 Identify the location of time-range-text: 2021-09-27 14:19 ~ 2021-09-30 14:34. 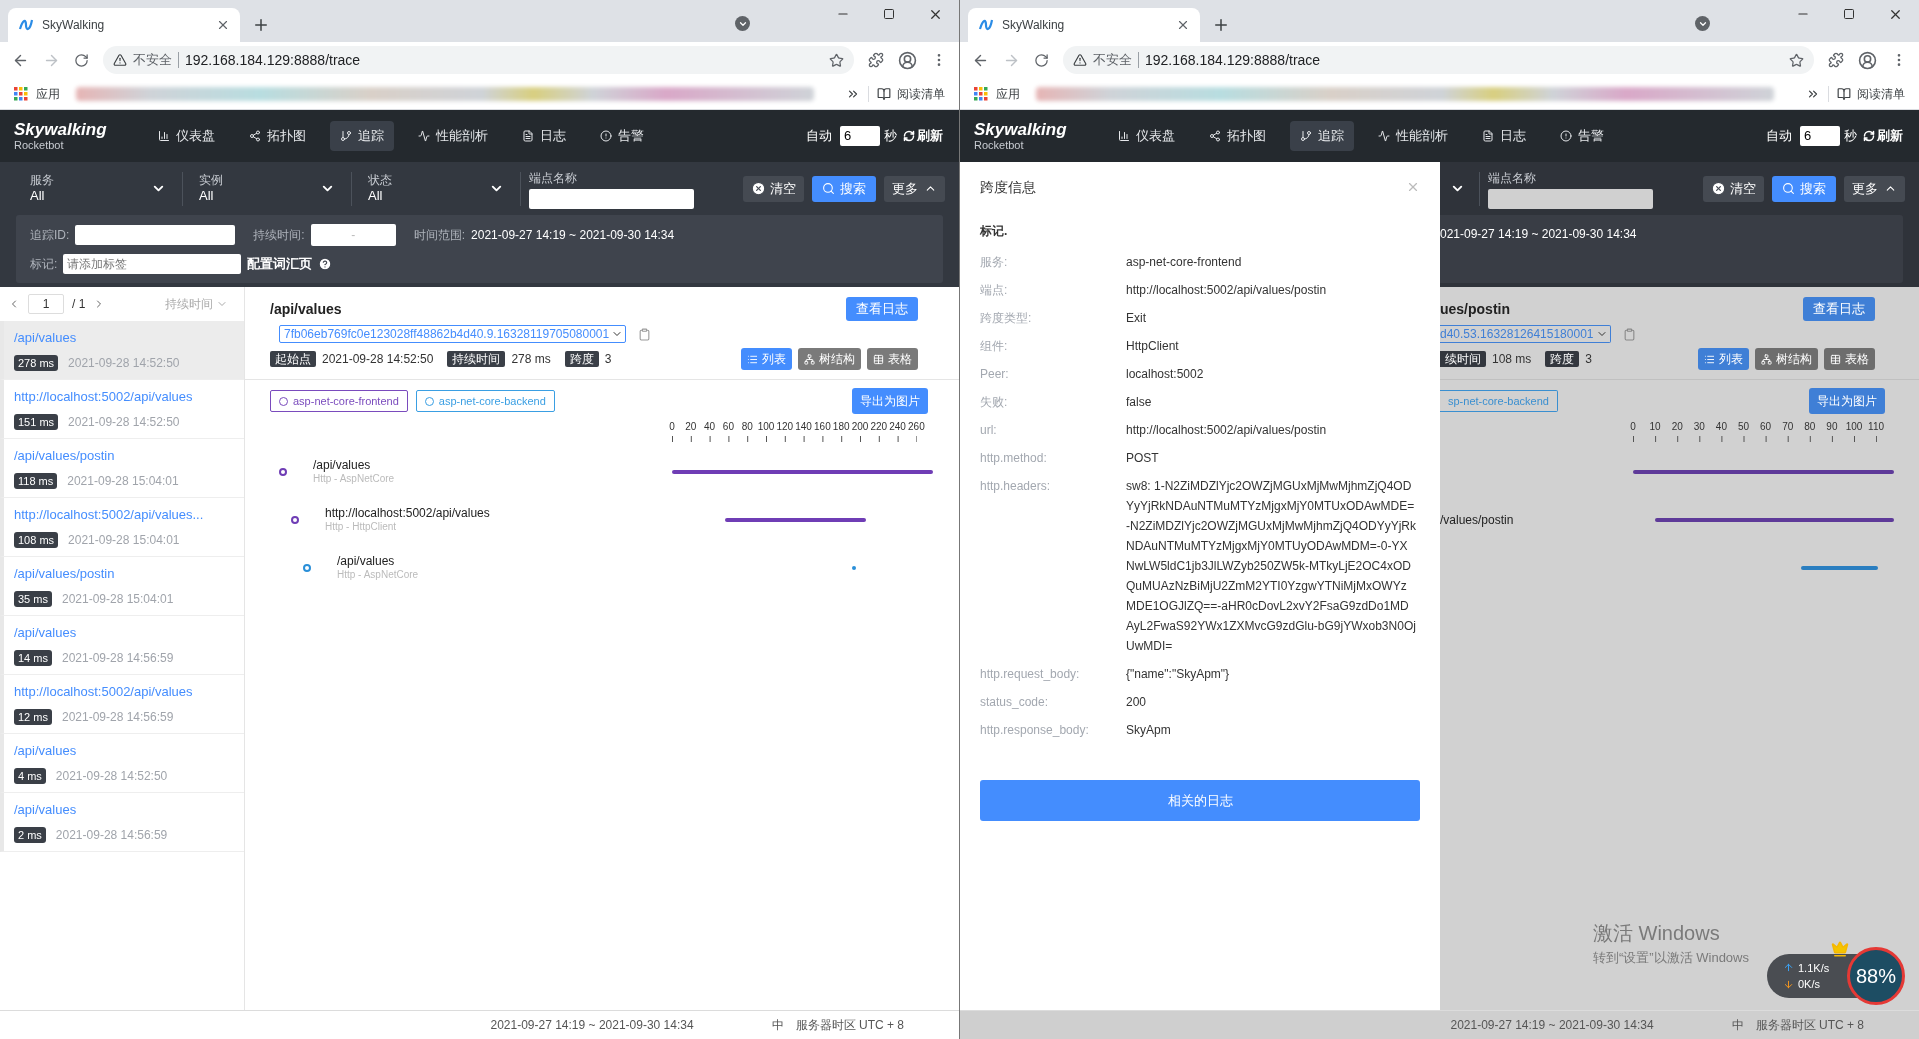
(592, 1025).